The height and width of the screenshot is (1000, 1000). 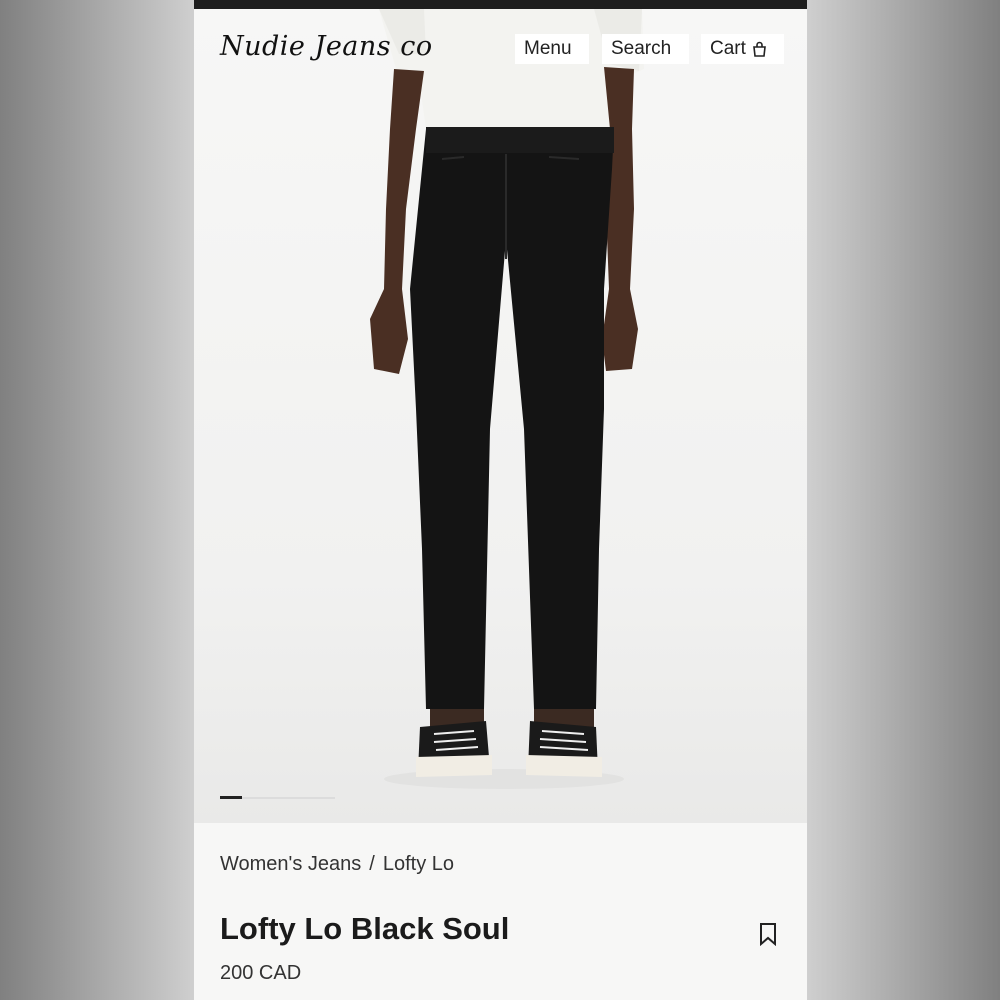 What do you see at coordinates (500, 4) in the screenshot?
I see `status-bar` at bounding box center [500, 4].